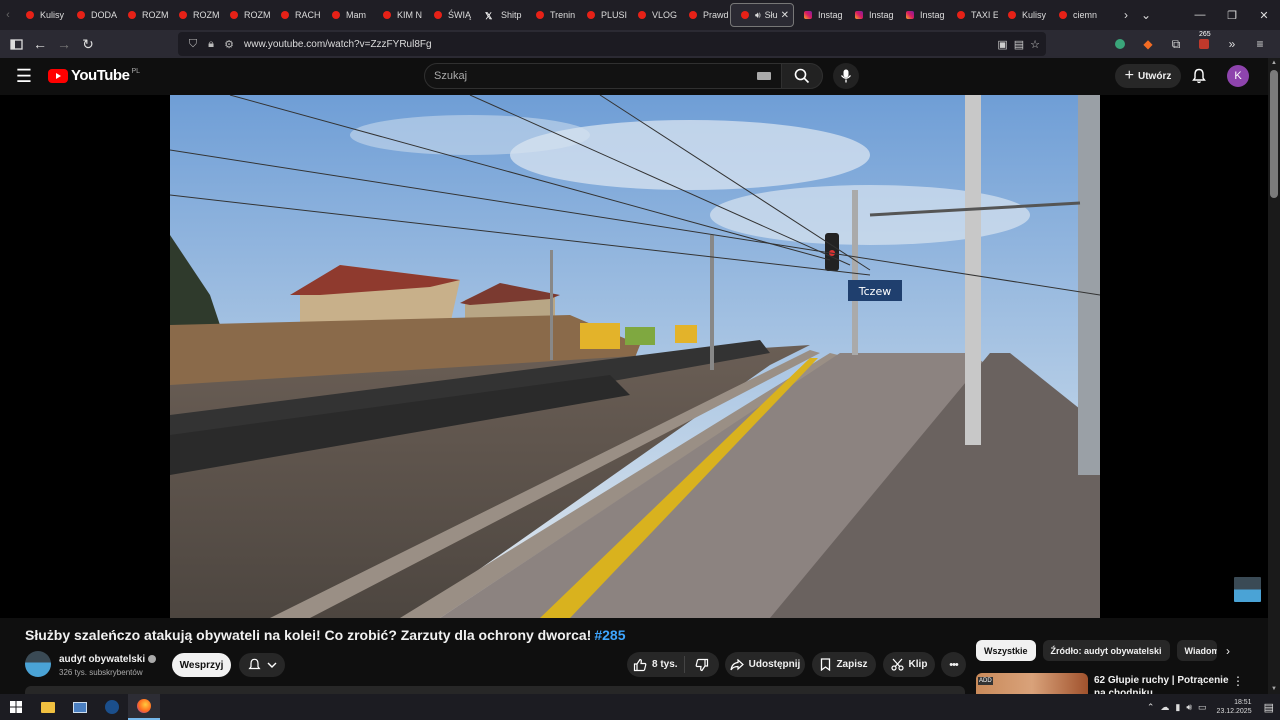 The height and width of the screenshot is (720, 1280). I want to click on chip-source-channel: Źródło: audyt obywatelski, so click(1106, 650).